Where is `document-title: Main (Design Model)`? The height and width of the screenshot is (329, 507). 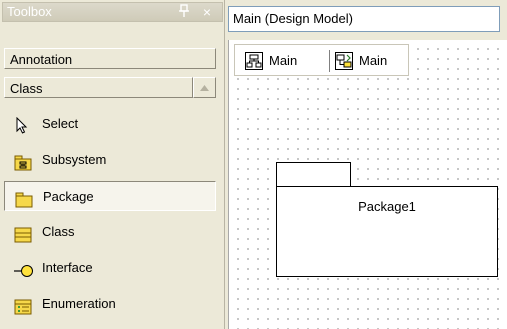
document-title: Main (Design Model) is located at coordinates (364, 19).